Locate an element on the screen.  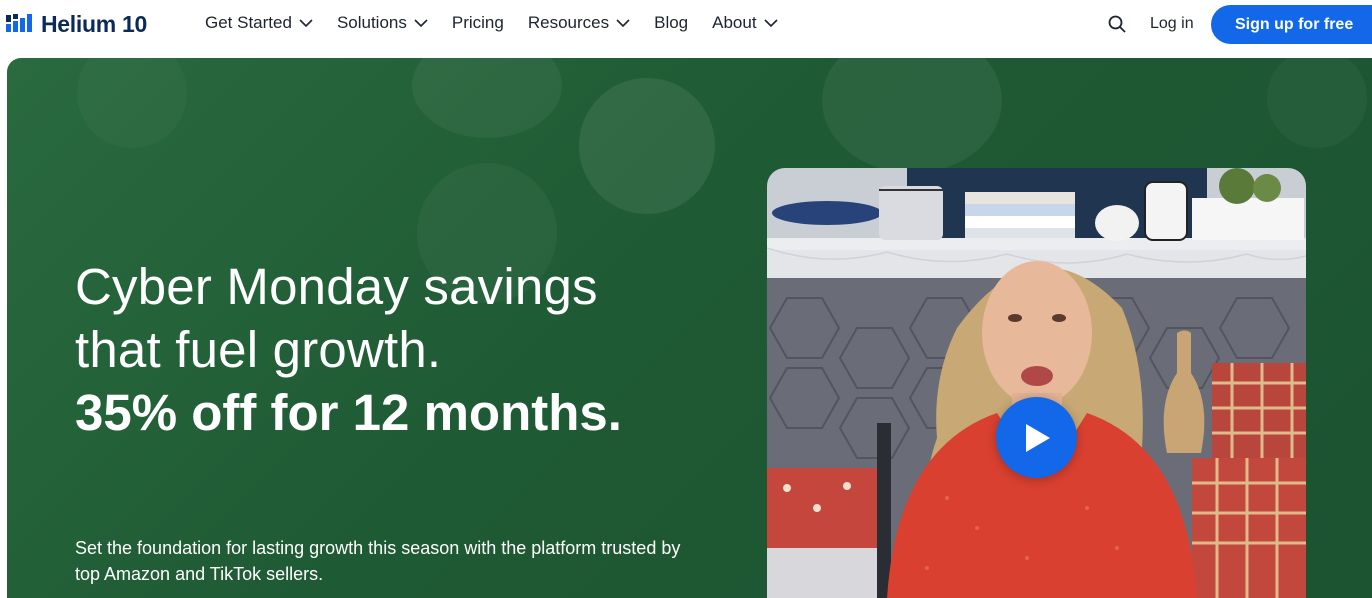
signup-button: Sign up for free is located at coordinates (1291, 24).